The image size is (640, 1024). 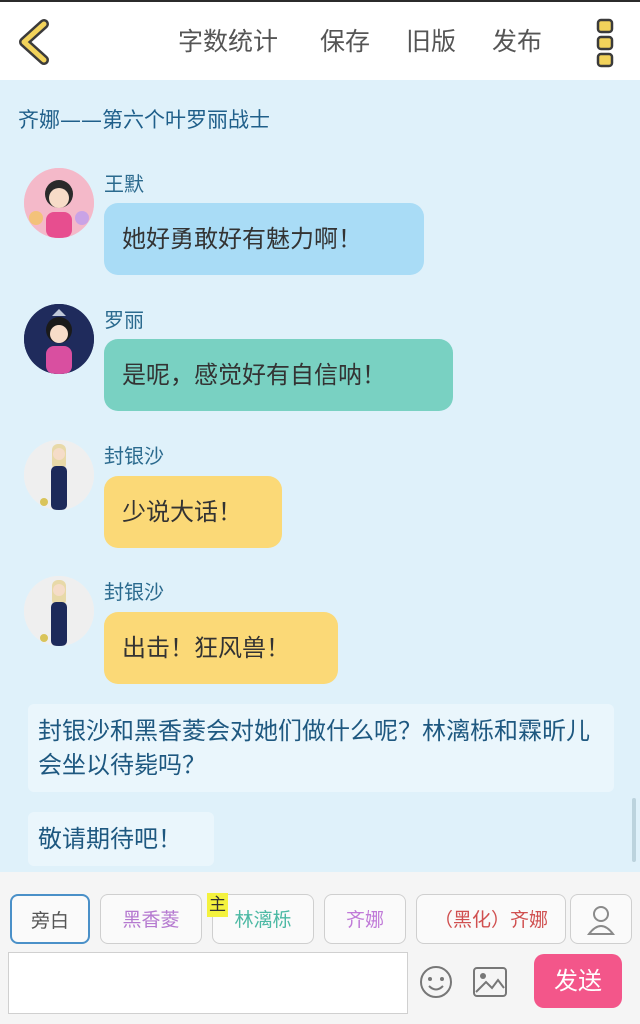 I want to click on chat-bubble: 少说大话！, so click(x=193, y=512).